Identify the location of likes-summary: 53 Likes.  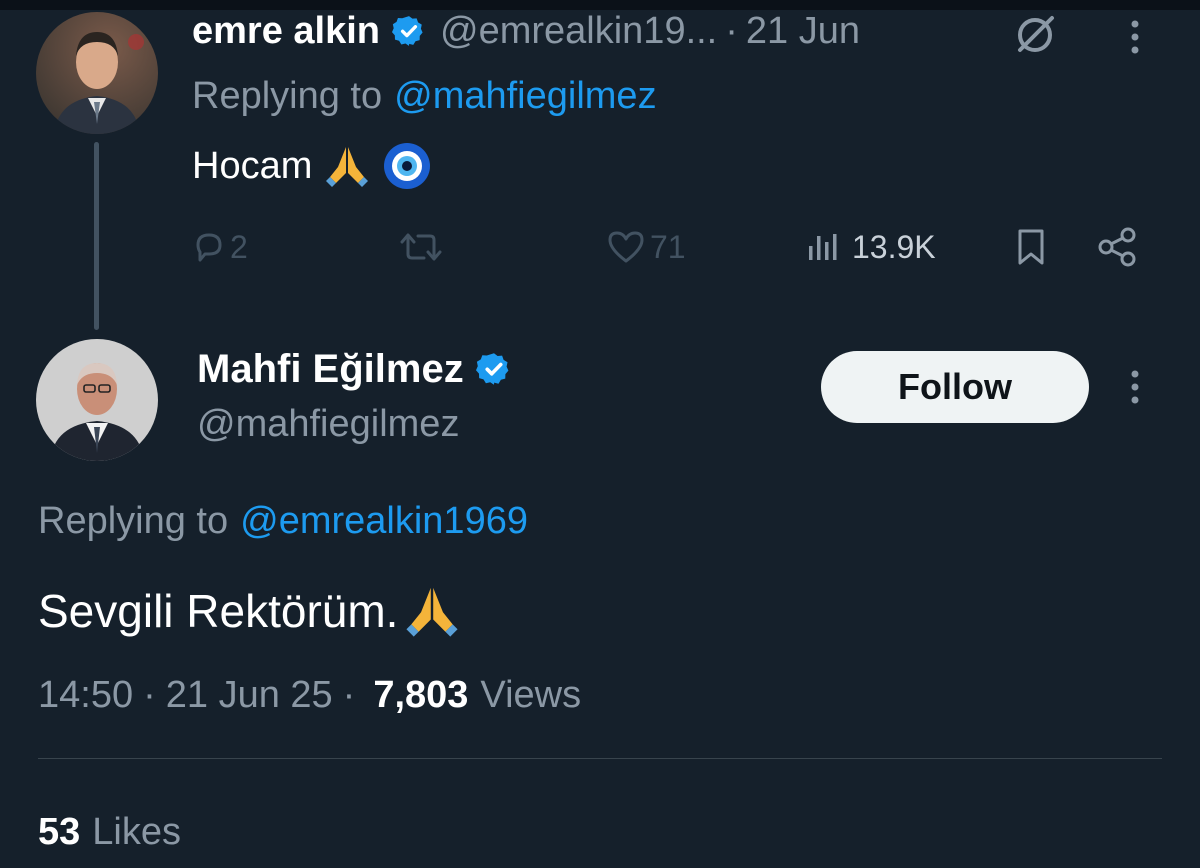
(109, 832).